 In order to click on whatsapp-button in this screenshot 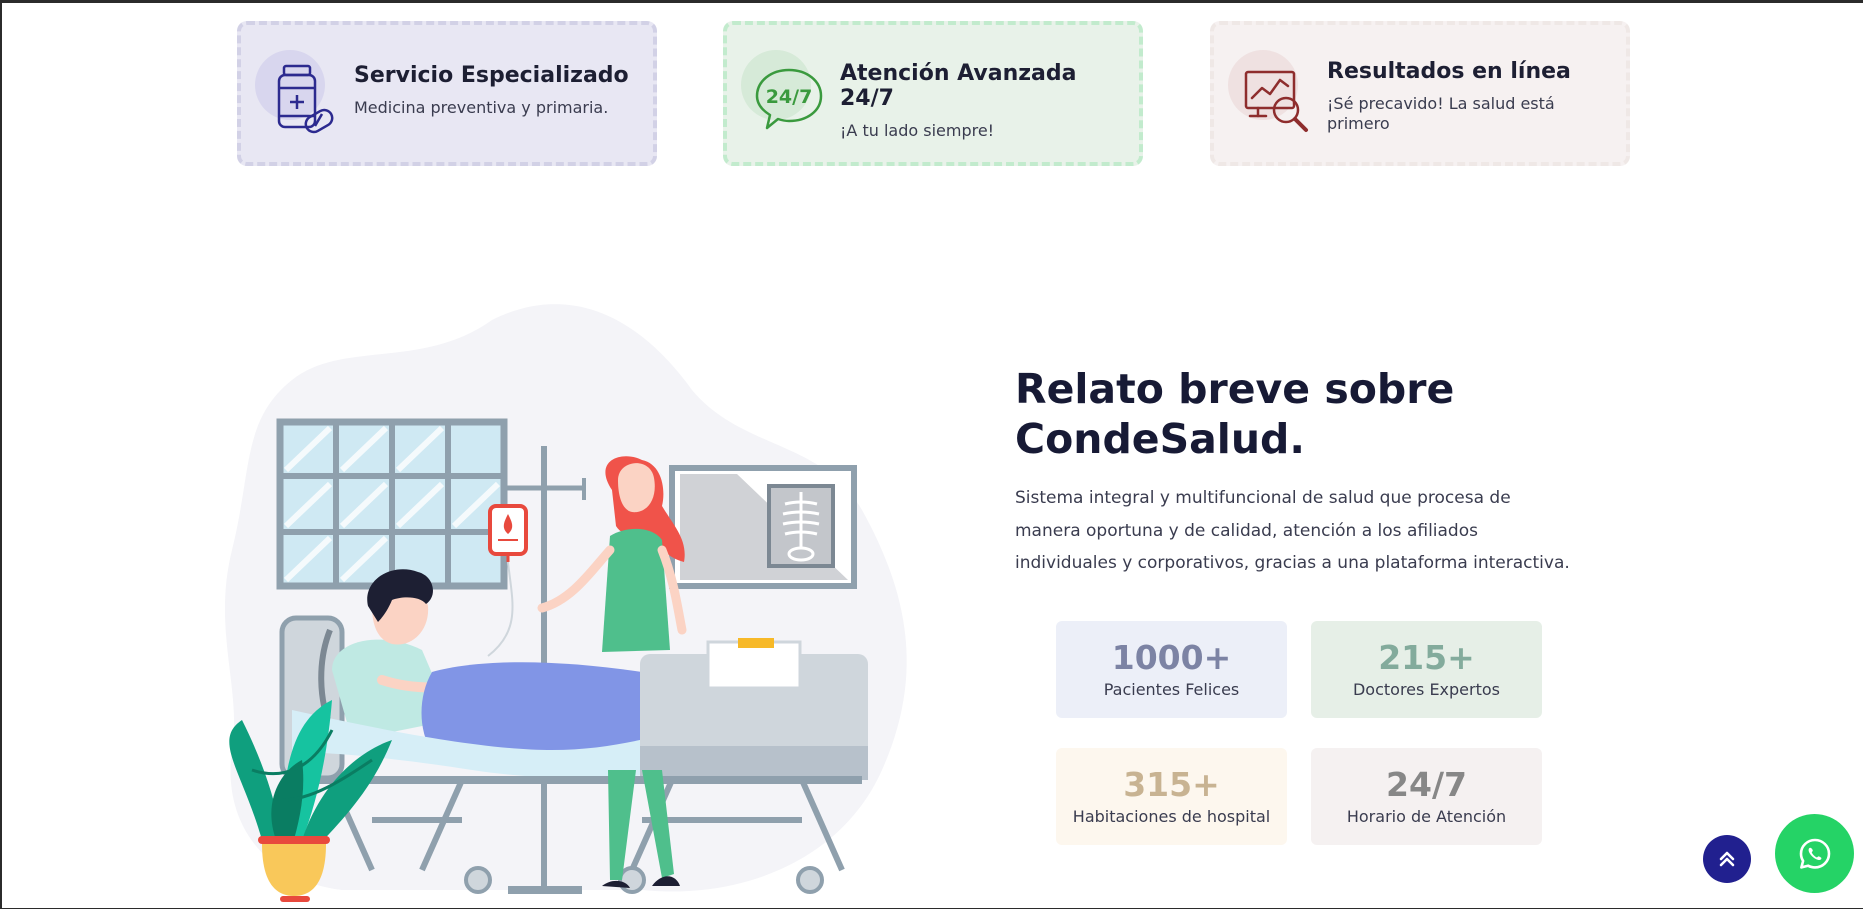, I will do `click(1814, 853)`.